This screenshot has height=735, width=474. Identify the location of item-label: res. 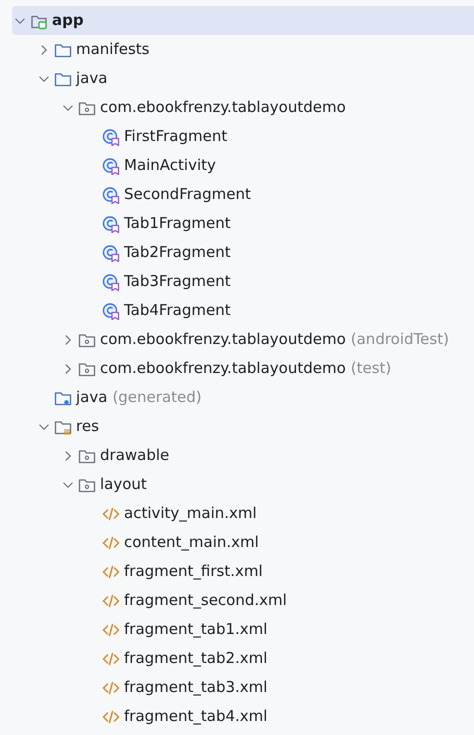
(87, 427).